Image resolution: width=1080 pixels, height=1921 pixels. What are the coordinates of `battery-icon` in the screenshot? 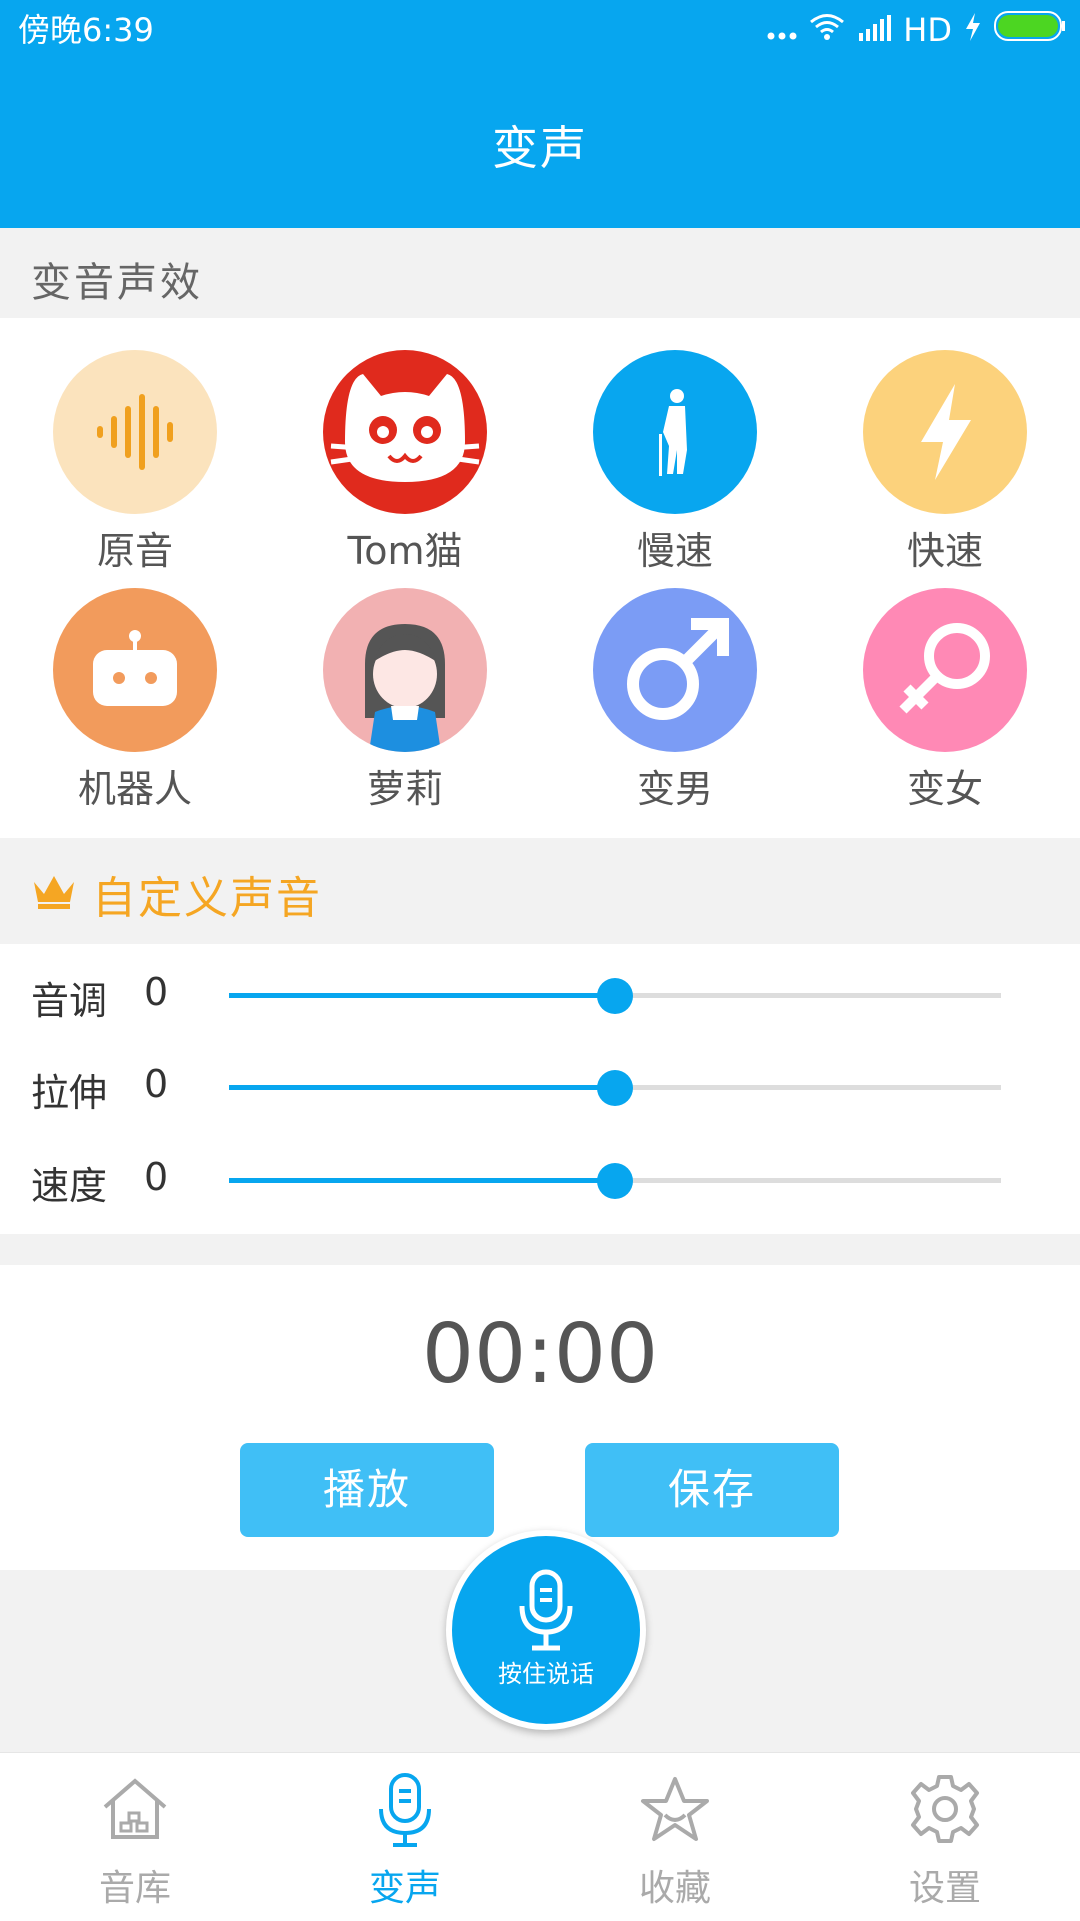 It's located at (1030, 30).